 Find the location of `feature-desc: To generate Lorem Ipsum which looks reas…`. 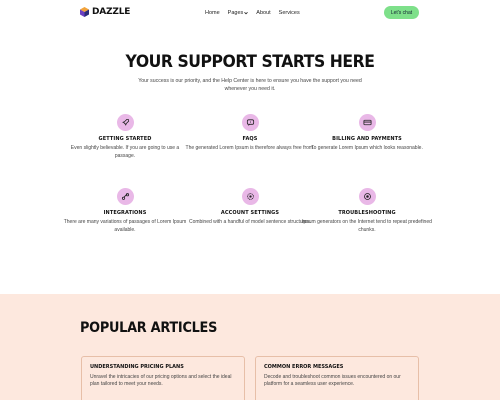

feature-desc: To generate Lorem Ipsum which looks reas… is located at coordinates (367, 148).